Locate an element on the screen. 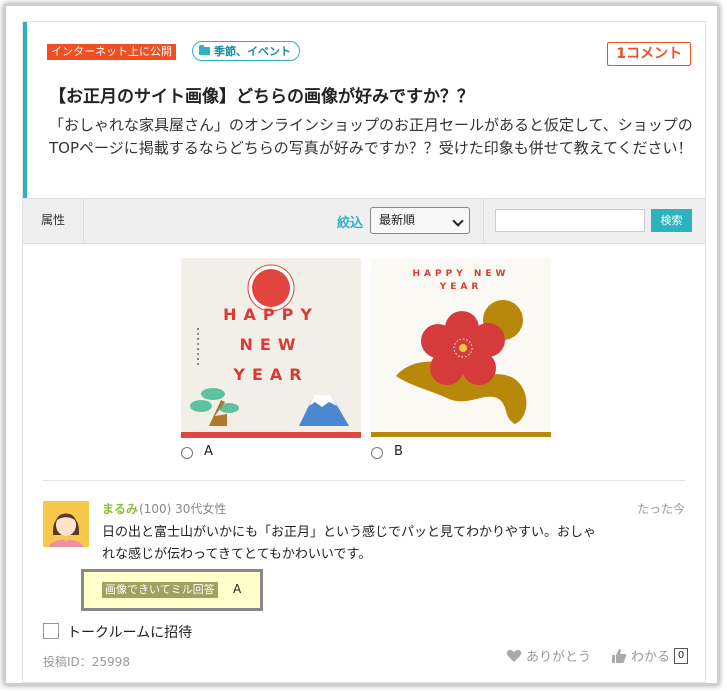  choice-a-radio is located at coordinates (187, 453).